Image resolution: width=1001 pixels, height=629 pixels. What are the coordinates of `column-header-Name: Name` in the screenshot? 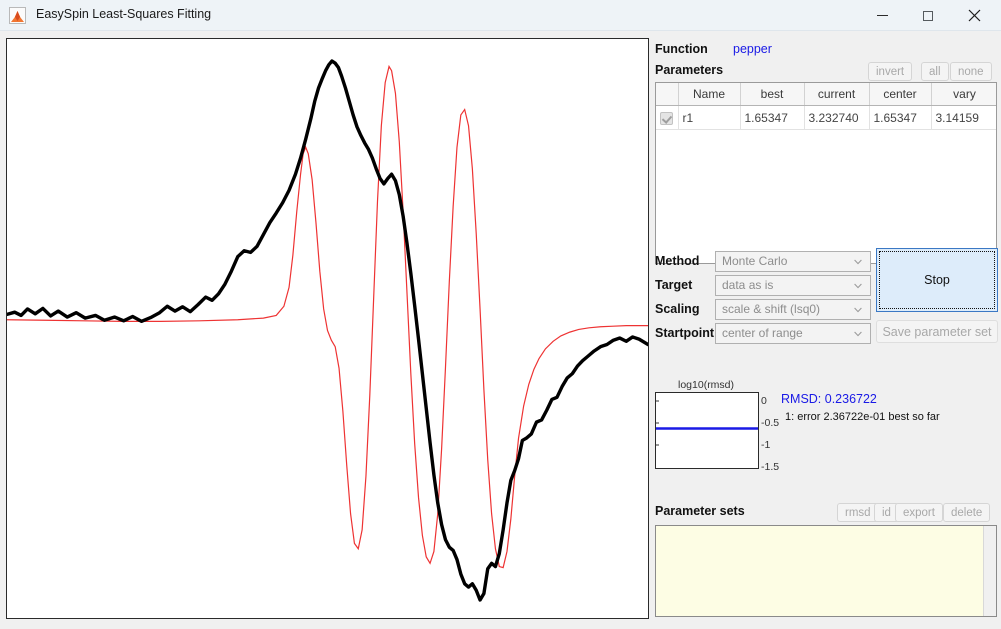 It's located at (709, 94).